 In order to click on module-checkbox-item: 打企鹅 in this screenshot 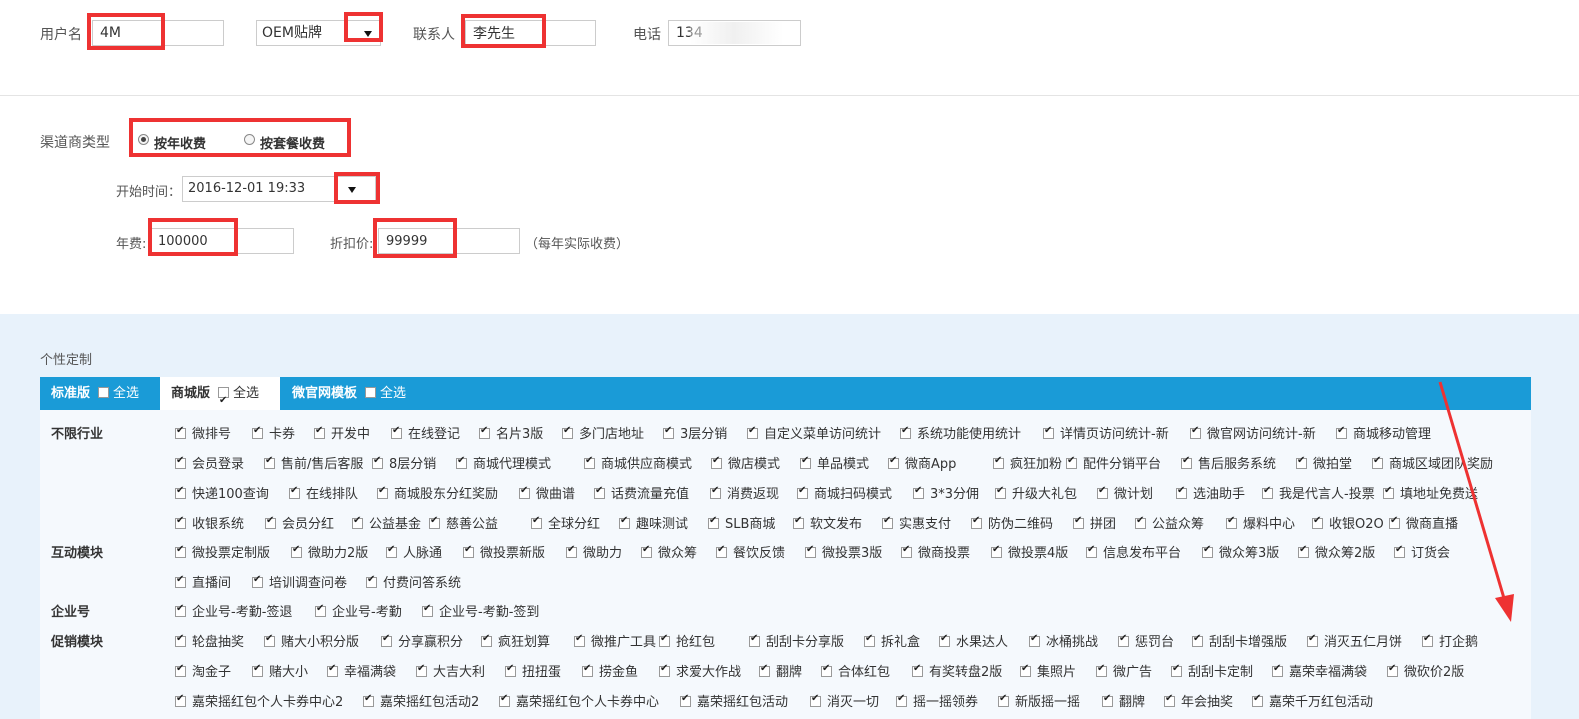, I will do `click(1450, 640)`.